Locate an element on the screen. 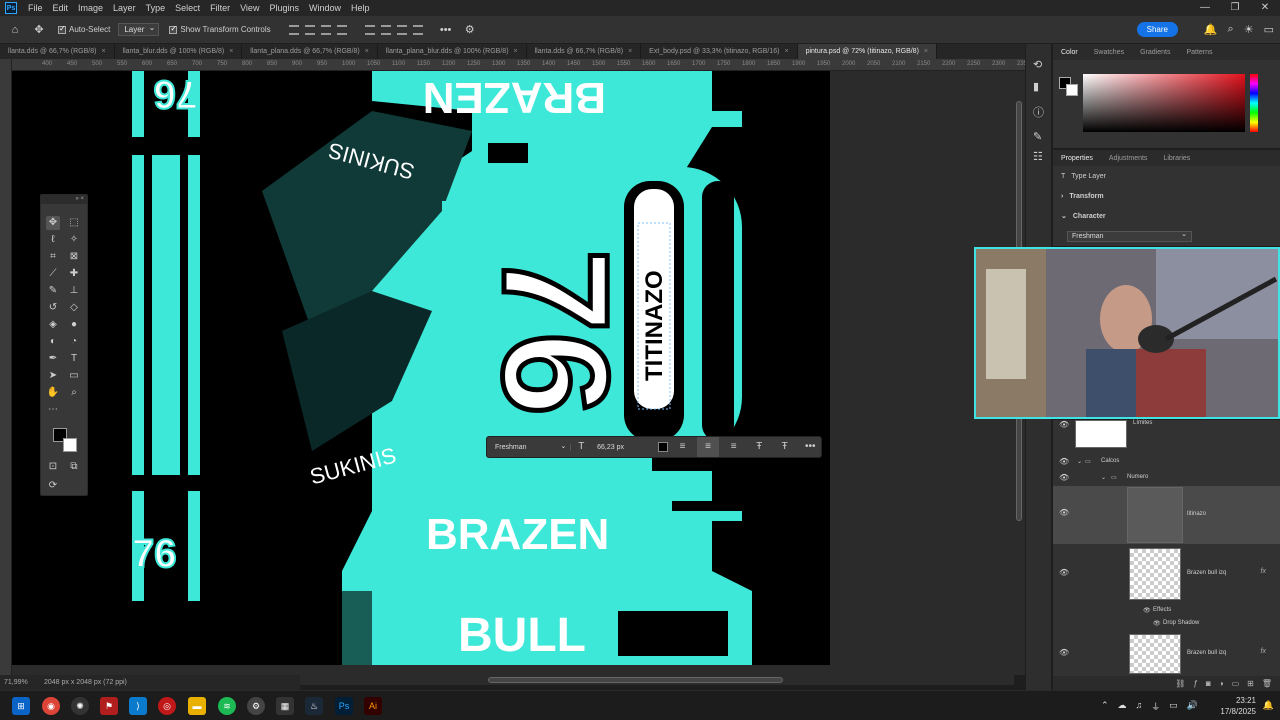 The height and width of the screenshot is (720, 1280). app-icon: ⚙ is located at coordinates (256, 706).